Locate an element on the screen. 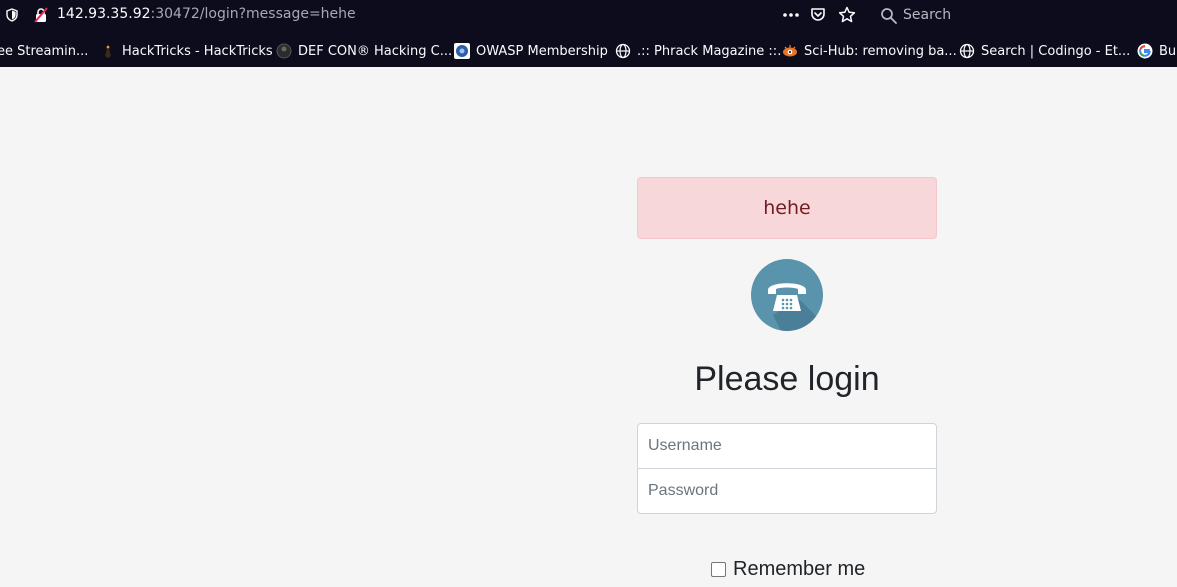 This screenshot has height=587, width=1177. page-actions-more-icon is located at coordinates (791, 15).